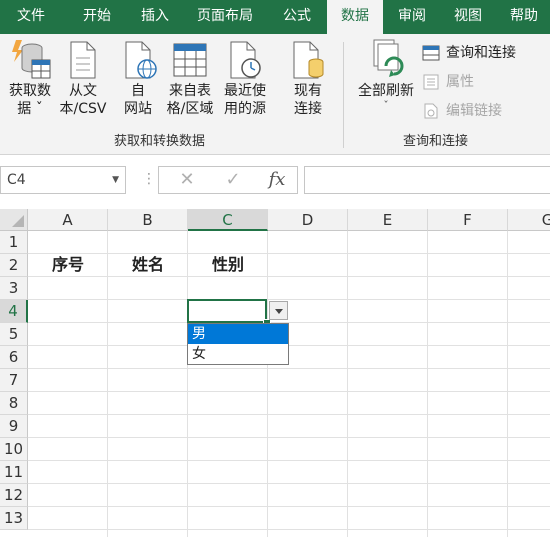 This screenshot has width=550, height=537. I want to click on tab-data: 数据, so click(355, 17).